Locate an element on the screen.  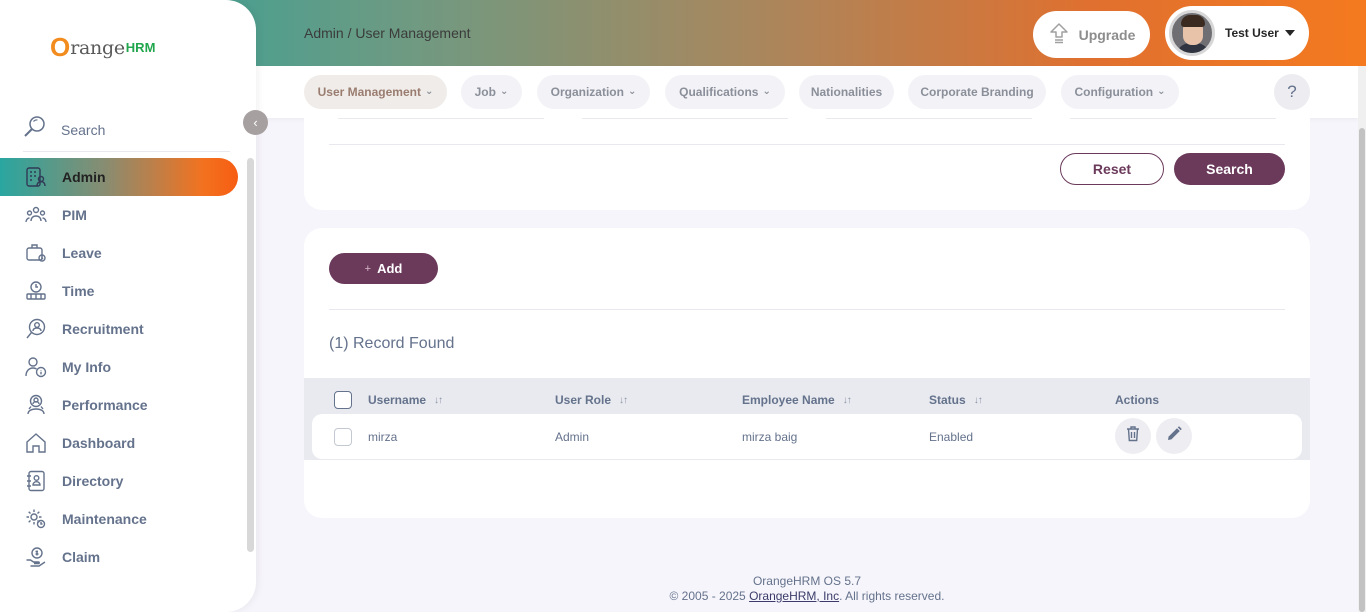
tab-job: Job ⌄ is located at coordinates (491, 92).